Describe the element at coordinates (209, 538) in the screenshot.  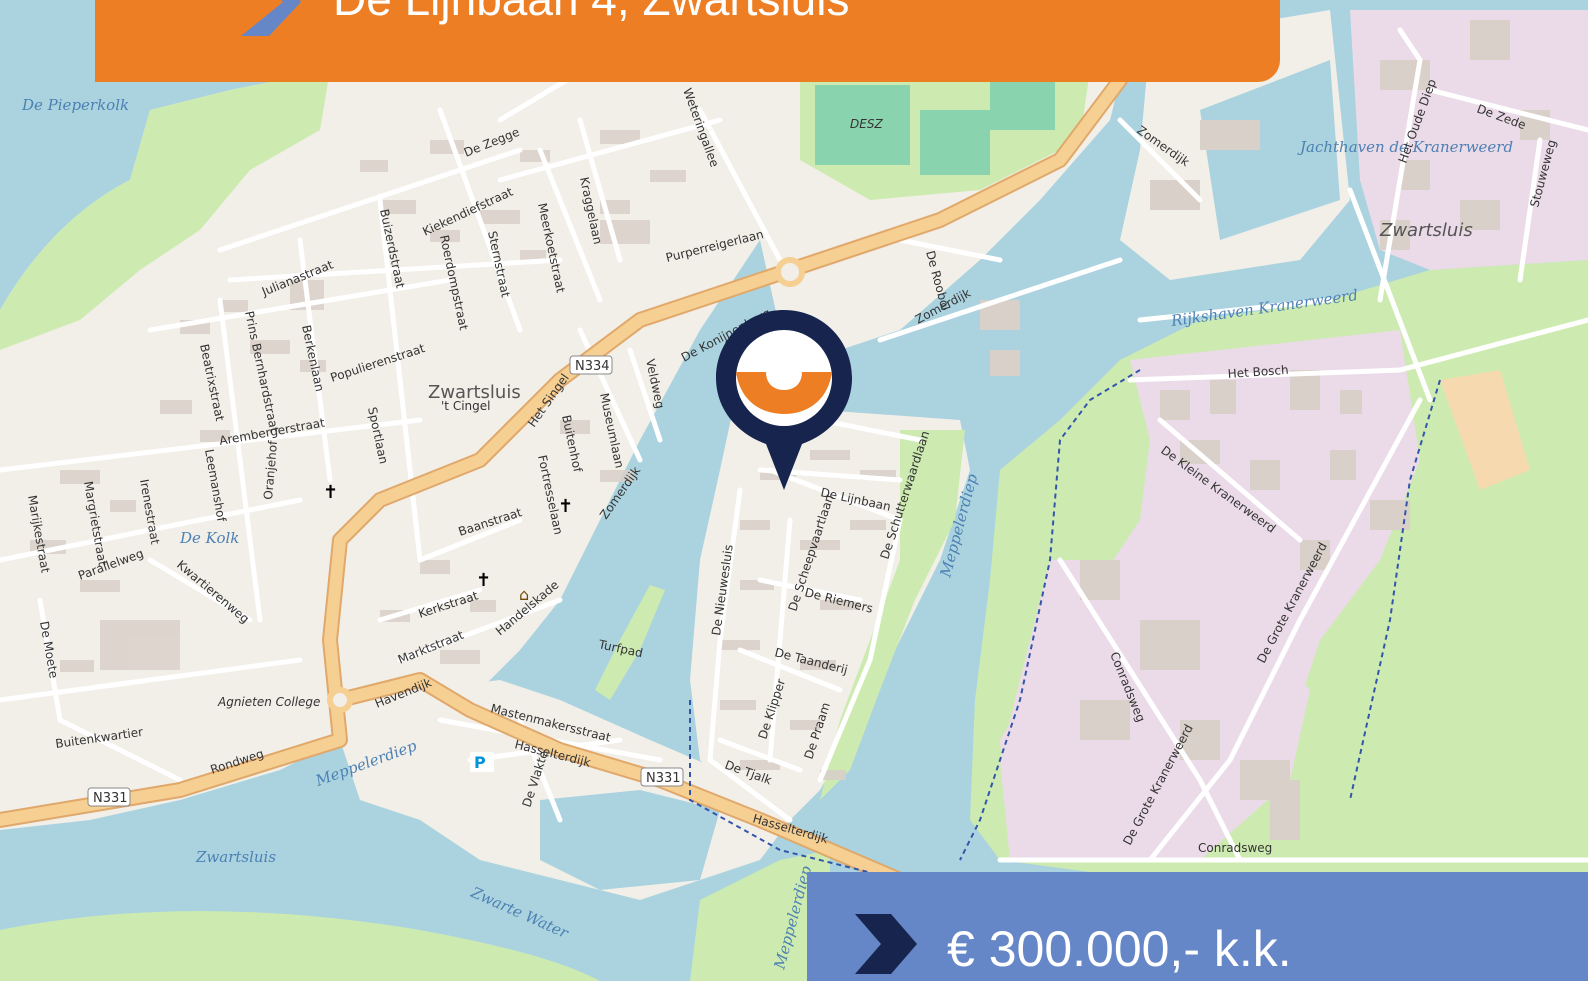
I see `label-de-kolk: De Kolk` at that location.